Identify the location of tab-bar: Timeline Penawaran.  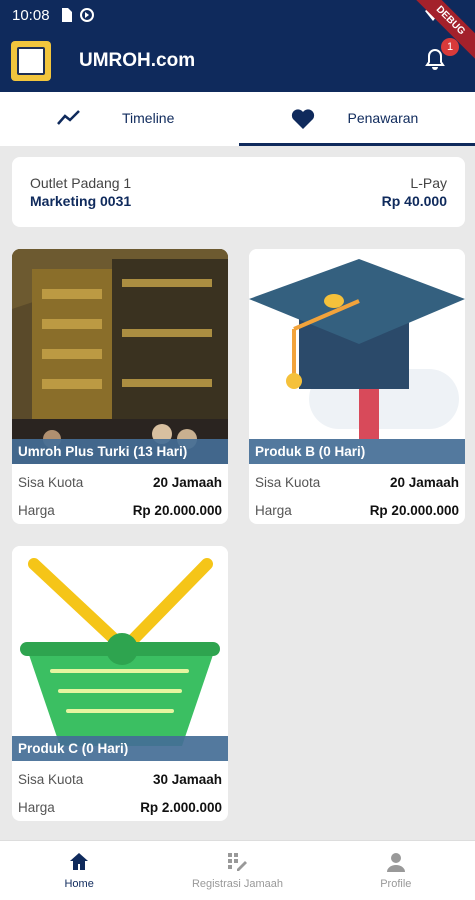
(237, 119).